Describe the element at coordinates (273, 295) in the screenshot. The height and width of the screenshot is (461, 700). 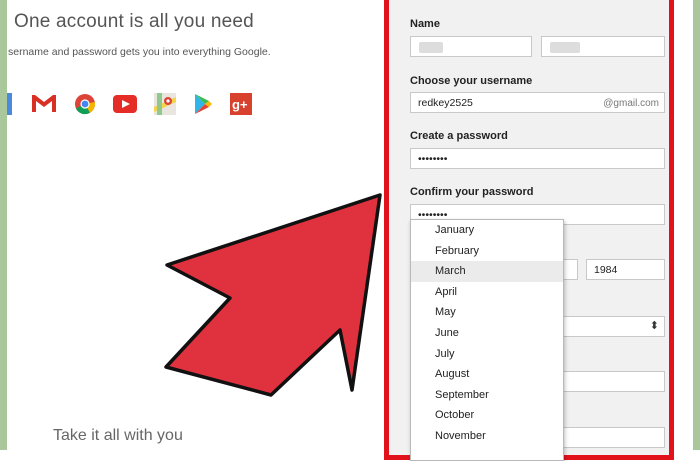
I see `pointer-arrow-icon` at that location.